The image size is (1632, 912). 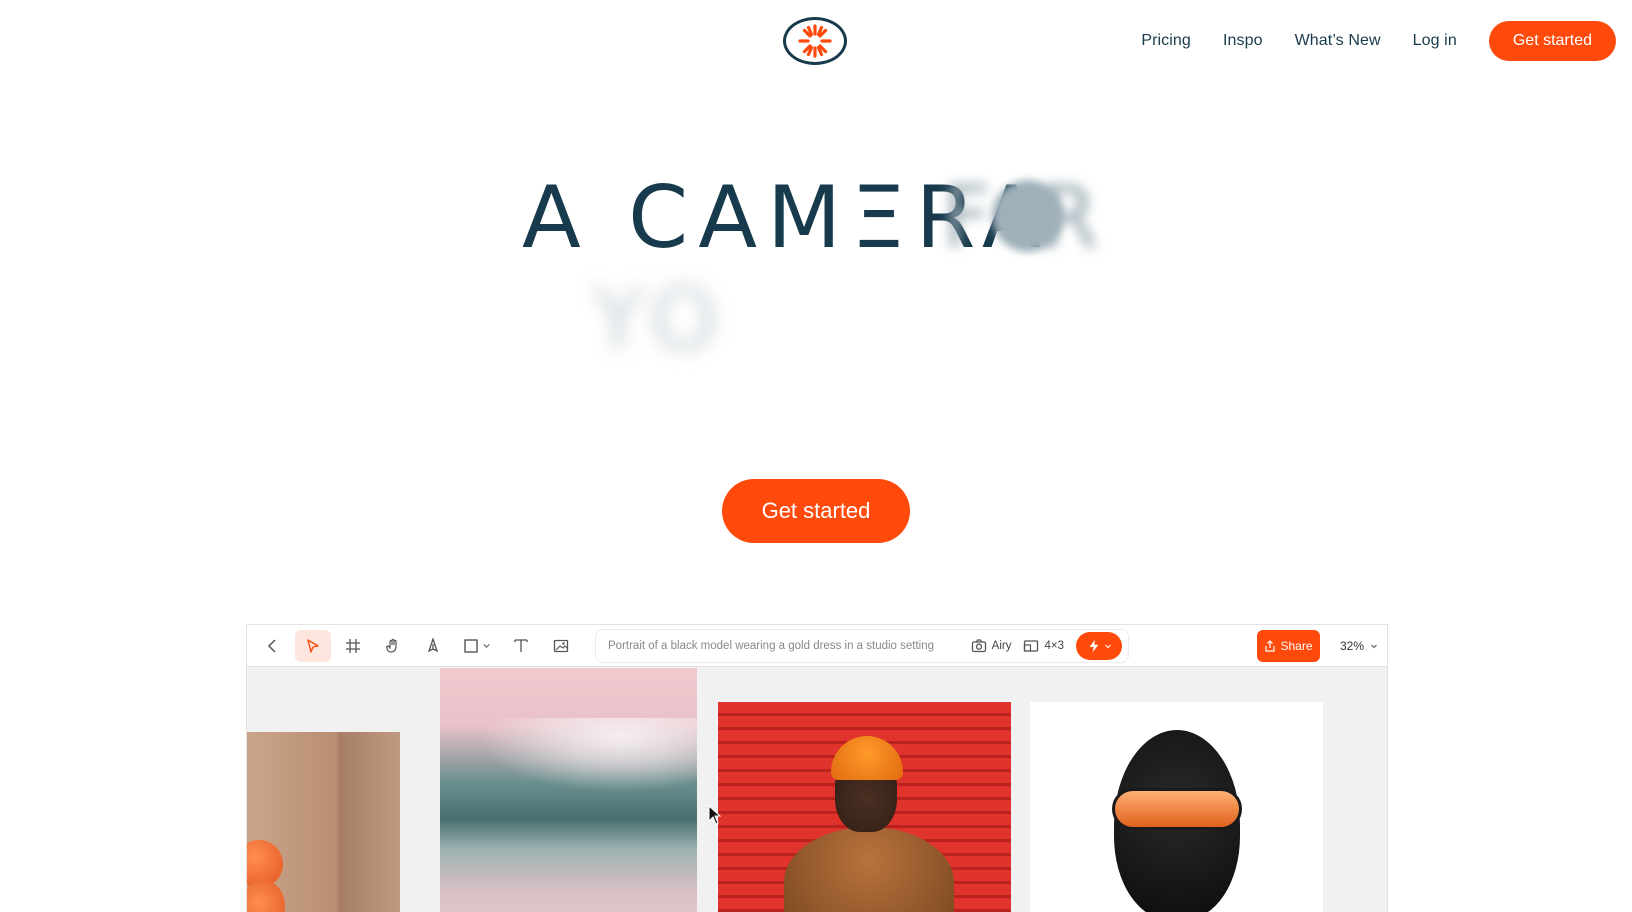 I want to click on toy-head, so click(x=265, y=864).